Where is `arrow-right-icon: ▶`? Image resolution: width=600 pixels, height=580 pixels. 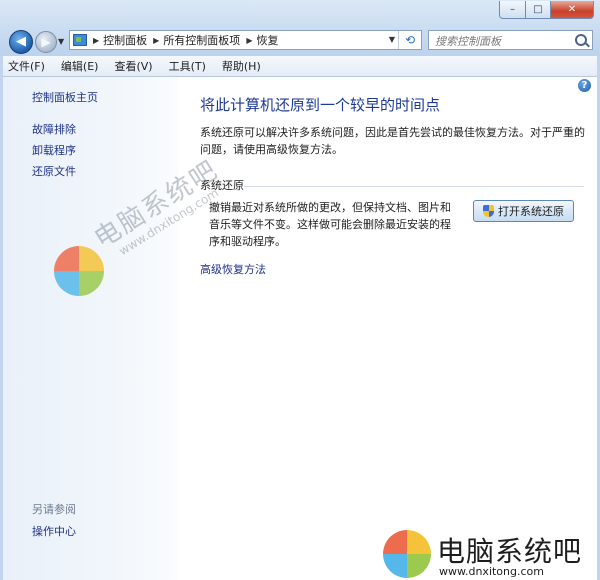
arrow-right-icon: ▶ is located at coordinates (46, 42).